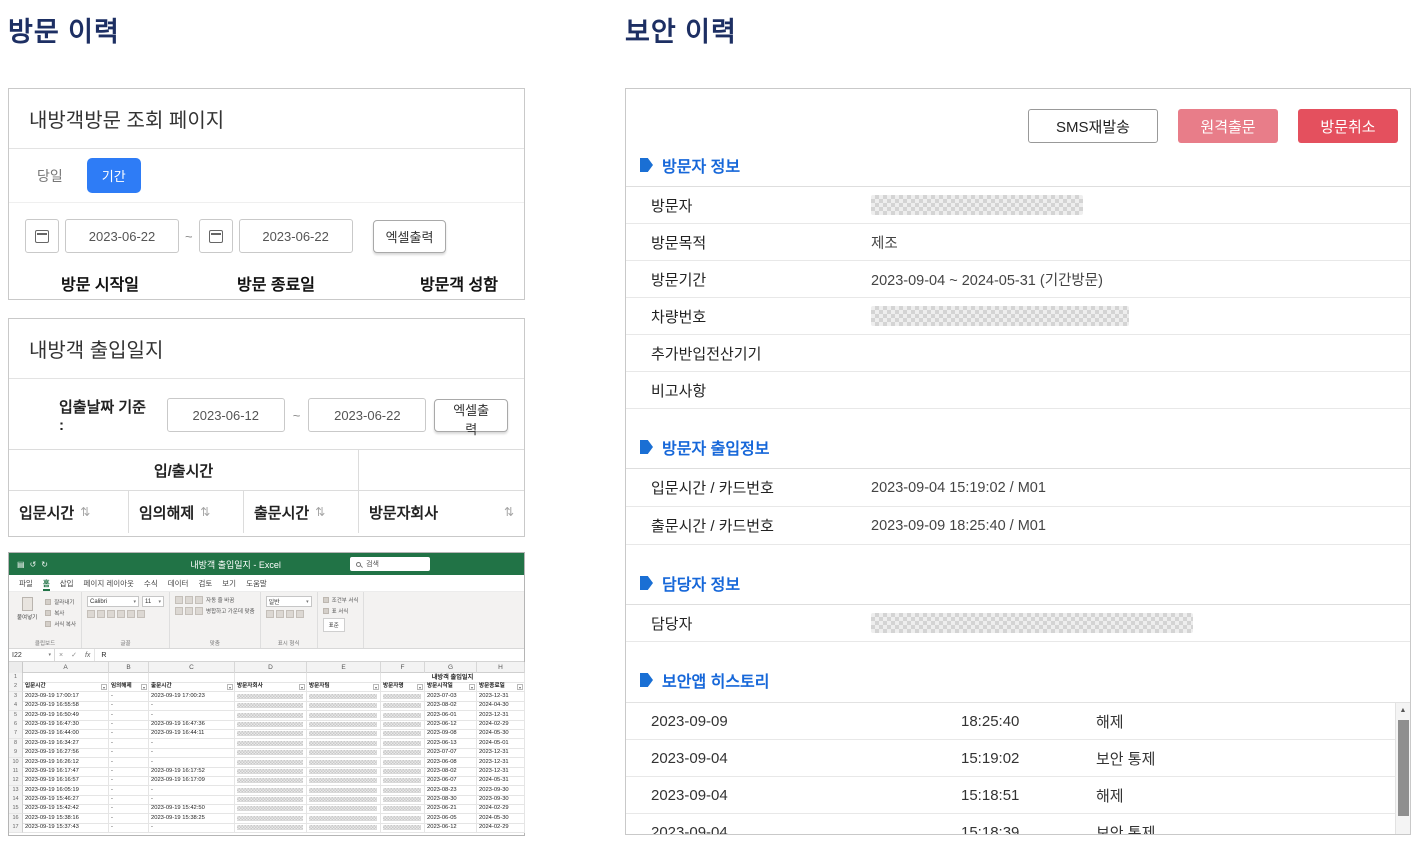 The image size is (1426, 845). What do you see at coordinates (60, 613) in the screenshot?
I see `clipboard-mini-button: 복사` at bounding box center [60, 613].